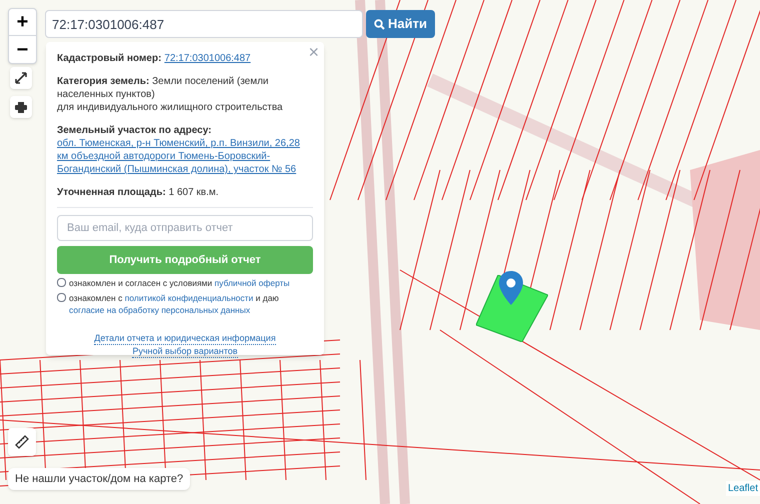  What do you see at coordinates (135, 130) in the screenshot?
I see `info-label: Земельный участок по адресу:` at bounding box center [135, 130].